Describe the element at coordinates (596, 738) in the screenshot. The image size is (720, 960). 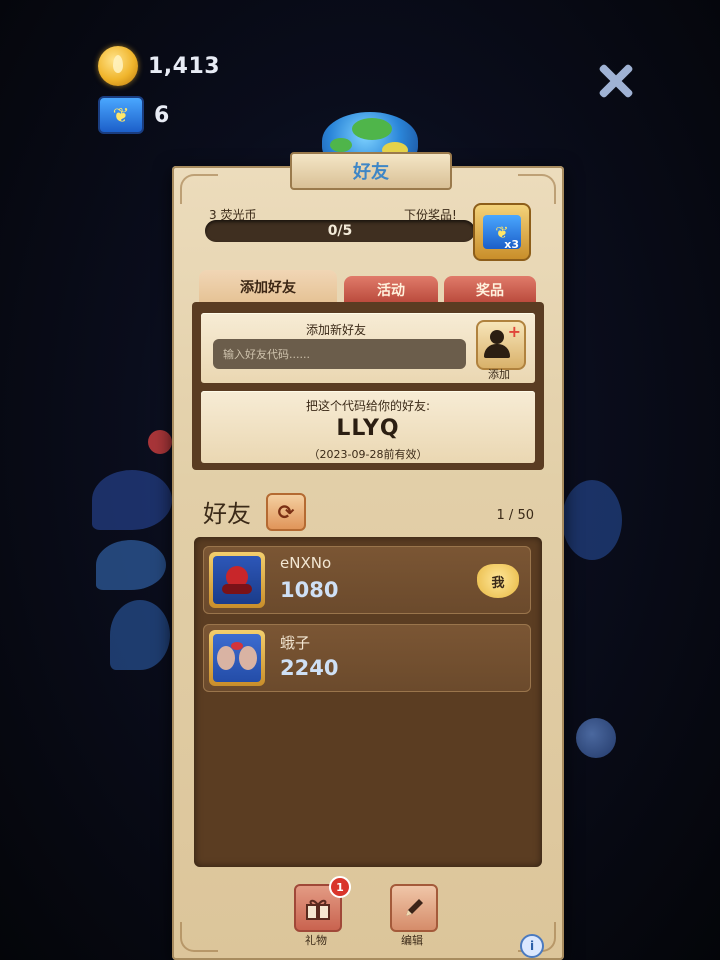
I see `background-orb` at that location.